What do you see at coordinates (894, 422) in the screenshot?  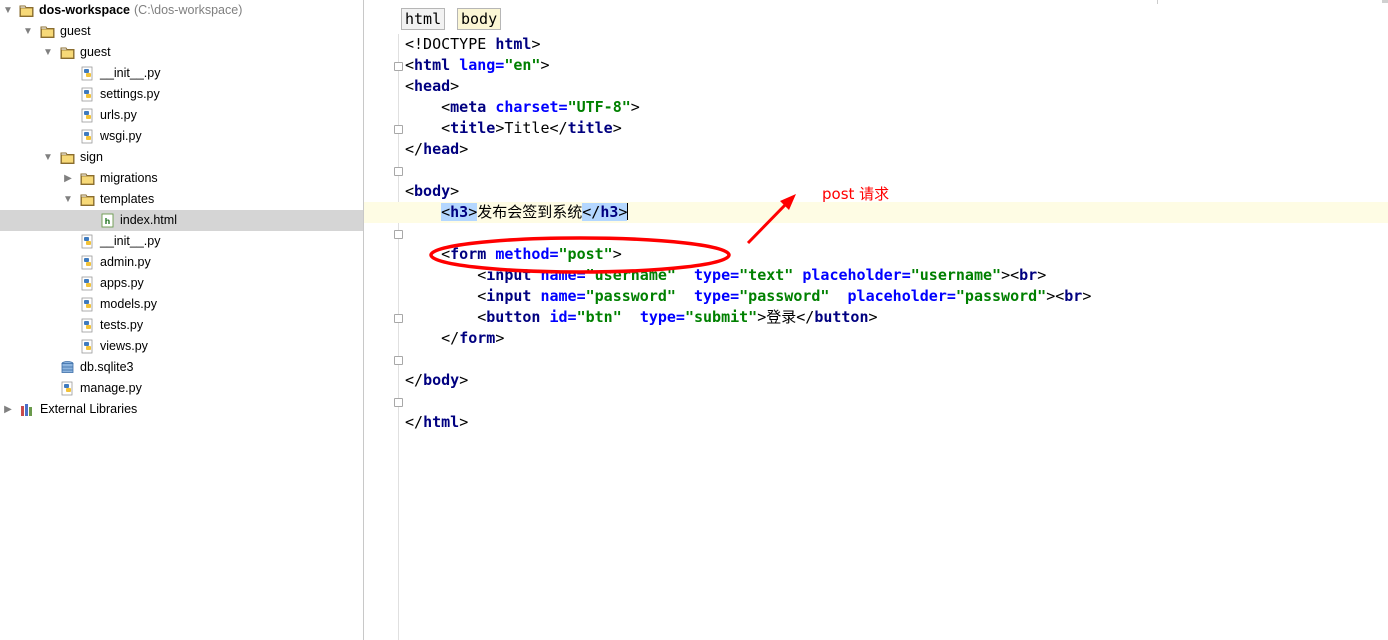 I see `code-line: </html>` at bounding box center [894, 422].